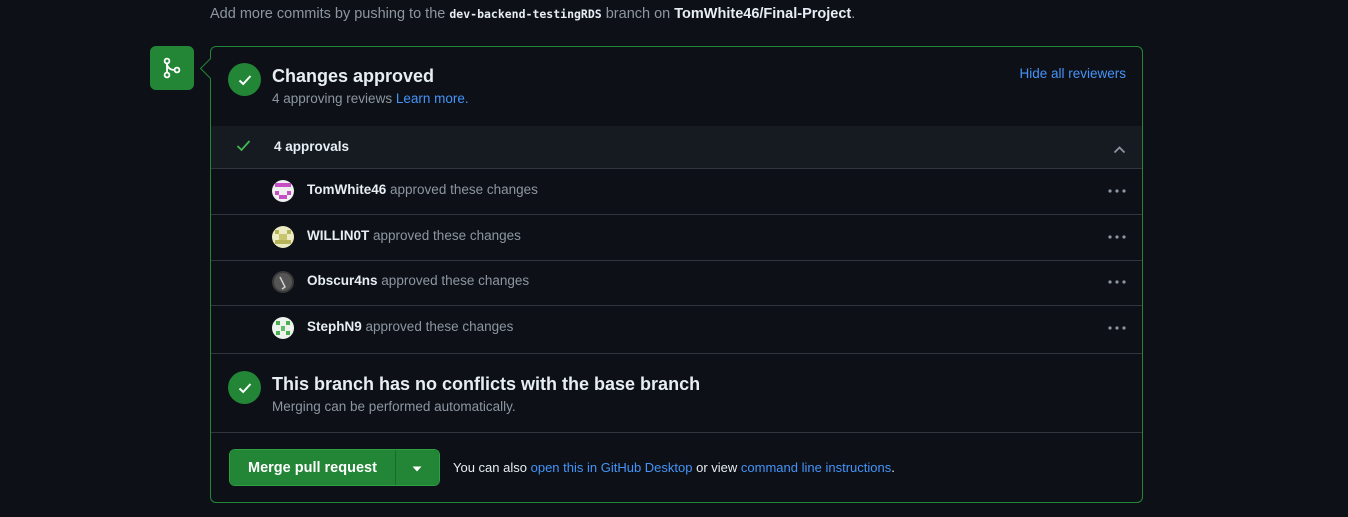 Image resolution: width=1348 pixels, height=517 pixels. What do you see at coordinates (332, 98) in the screenshot?
I see `approving-reviews-count: 4 approving reviews` at bounding box center [332, 98].